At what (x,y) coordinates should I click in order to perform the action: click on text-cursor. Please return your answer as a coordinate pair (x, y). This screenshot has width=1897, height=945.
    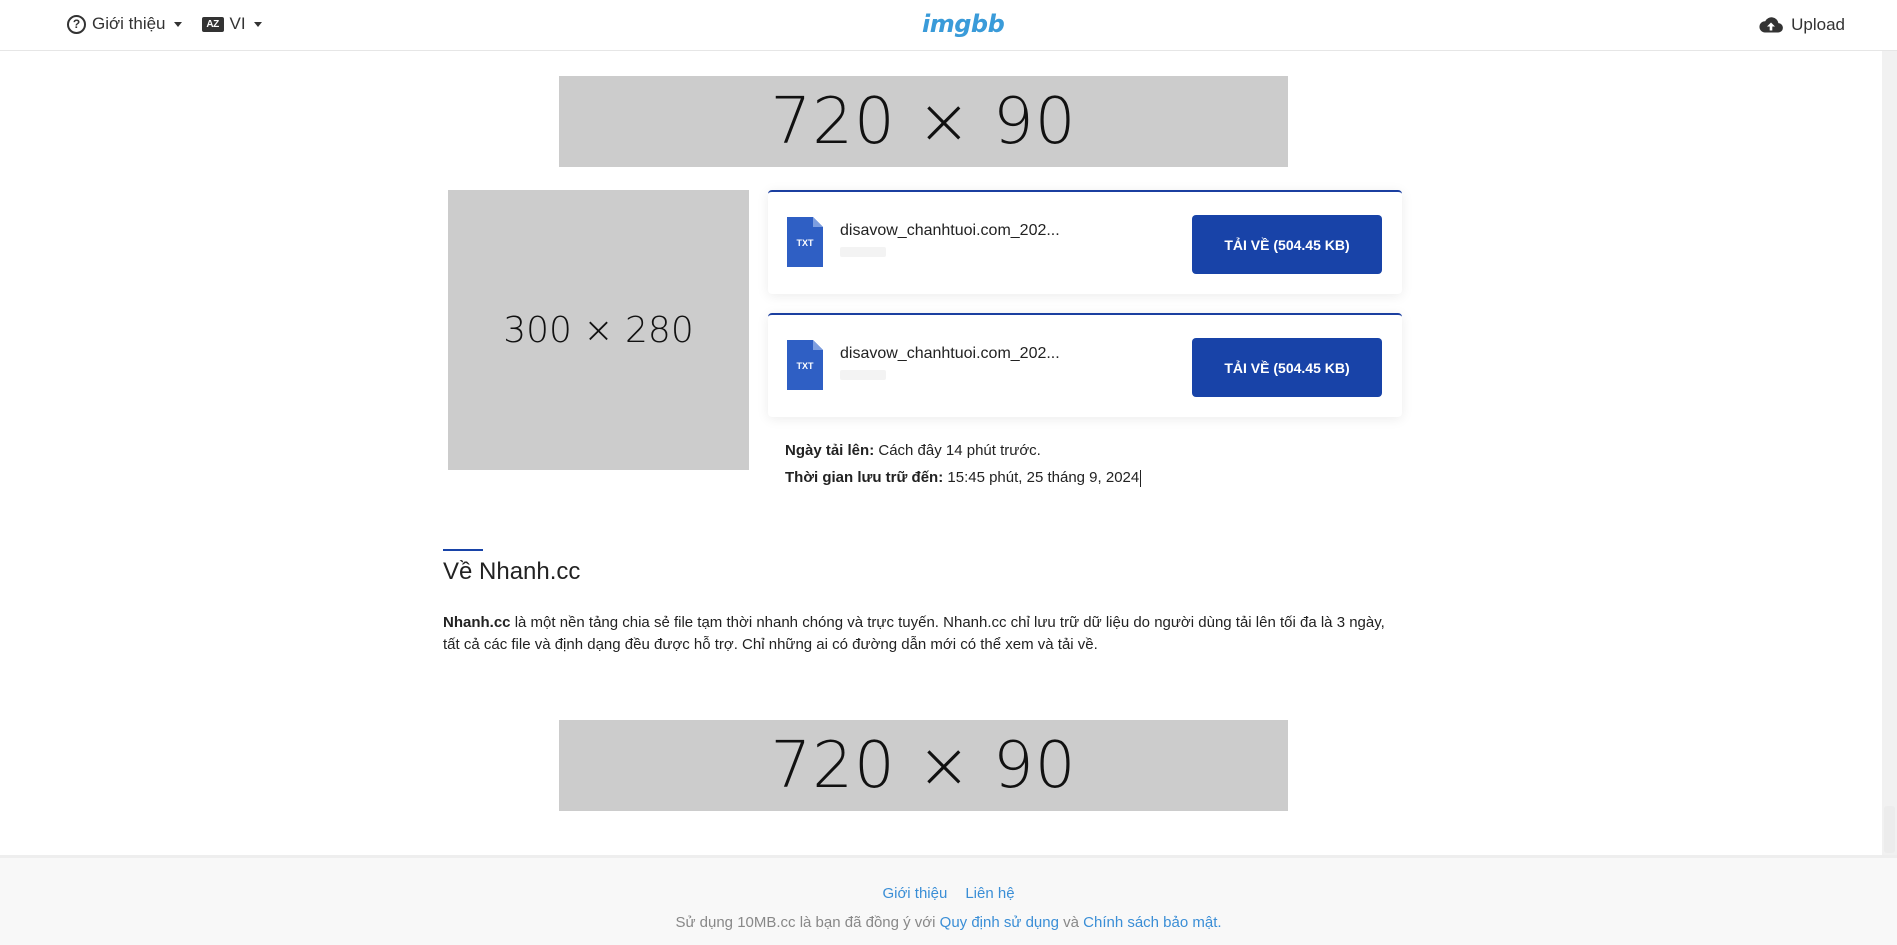
    Looking at the image, I should click on (1141, 478).